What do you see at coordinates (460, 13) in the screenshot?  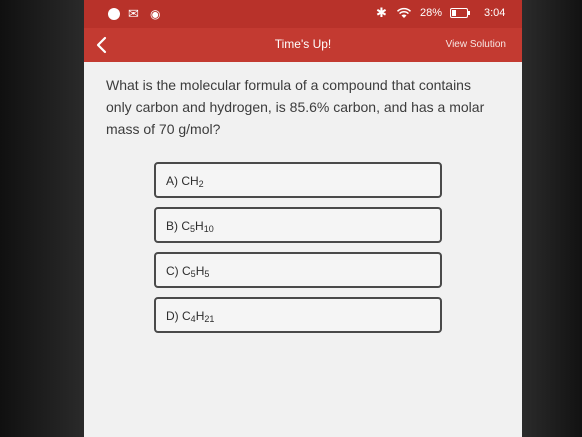 I see `battery-icon` at bounding box center [460, 13].